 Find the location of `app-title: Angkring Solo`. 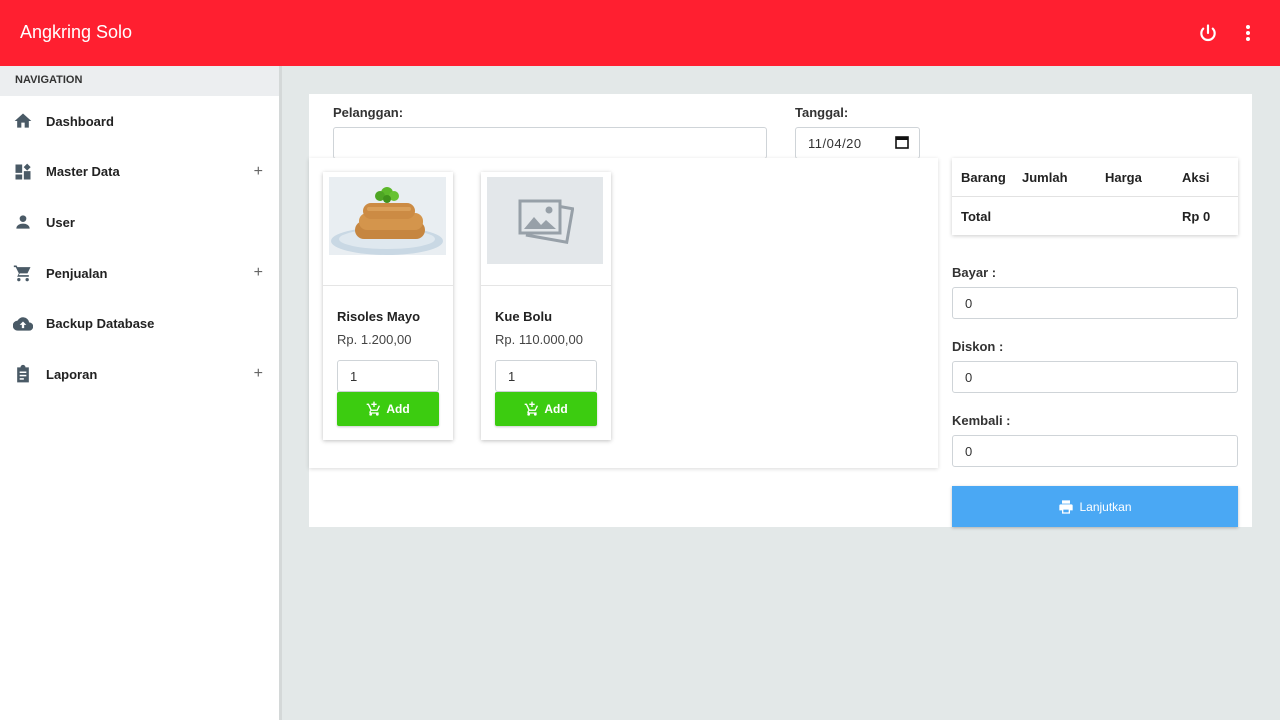

app-title: Angkring Solo is located at coordinates (76, 32).